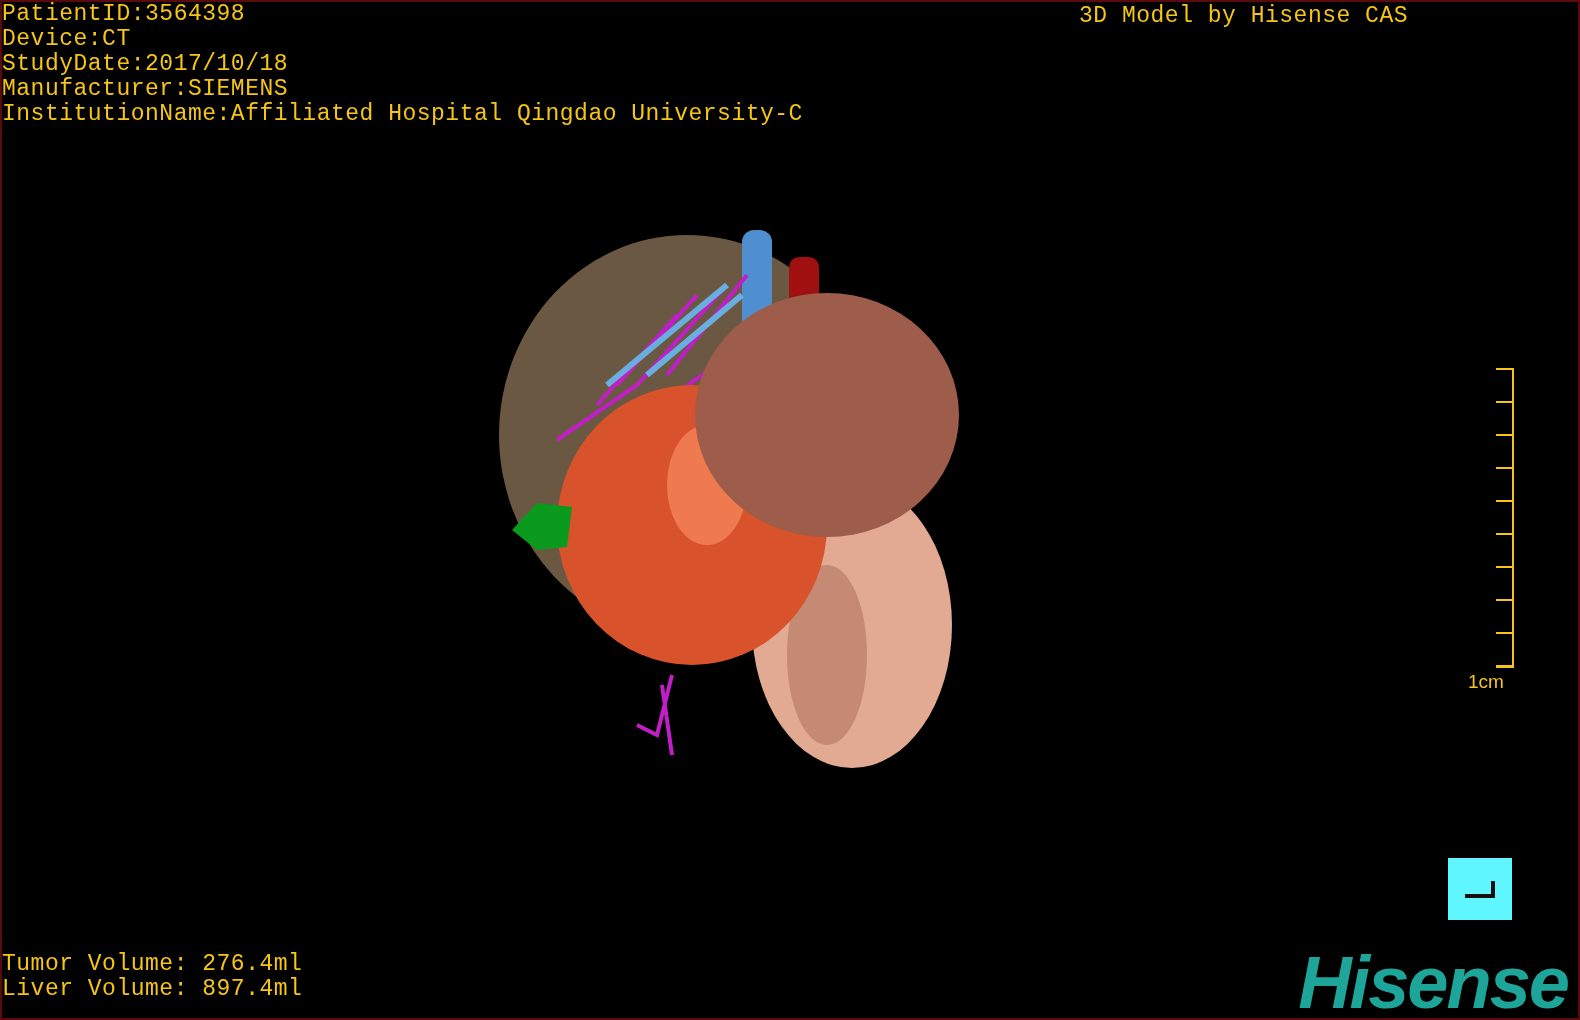 The height and width of the screenshot is (1020, 1580). I want to click on study-info-text: Device:CT, so click(67, 39).